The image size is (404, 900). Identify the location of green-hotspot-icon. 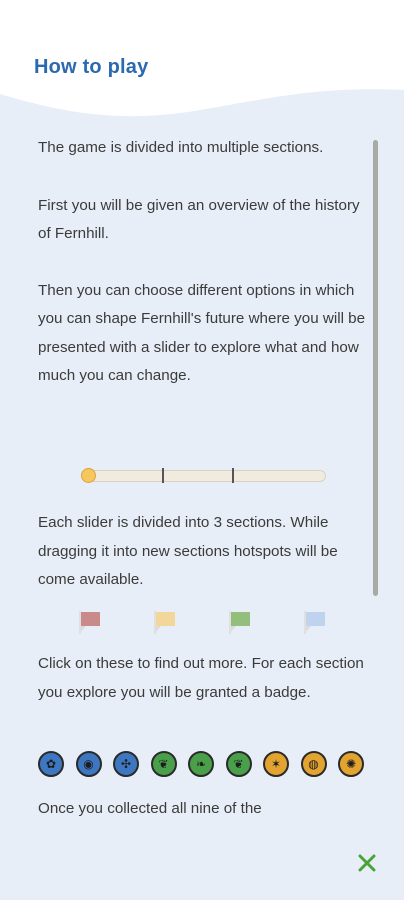
(240, 622).